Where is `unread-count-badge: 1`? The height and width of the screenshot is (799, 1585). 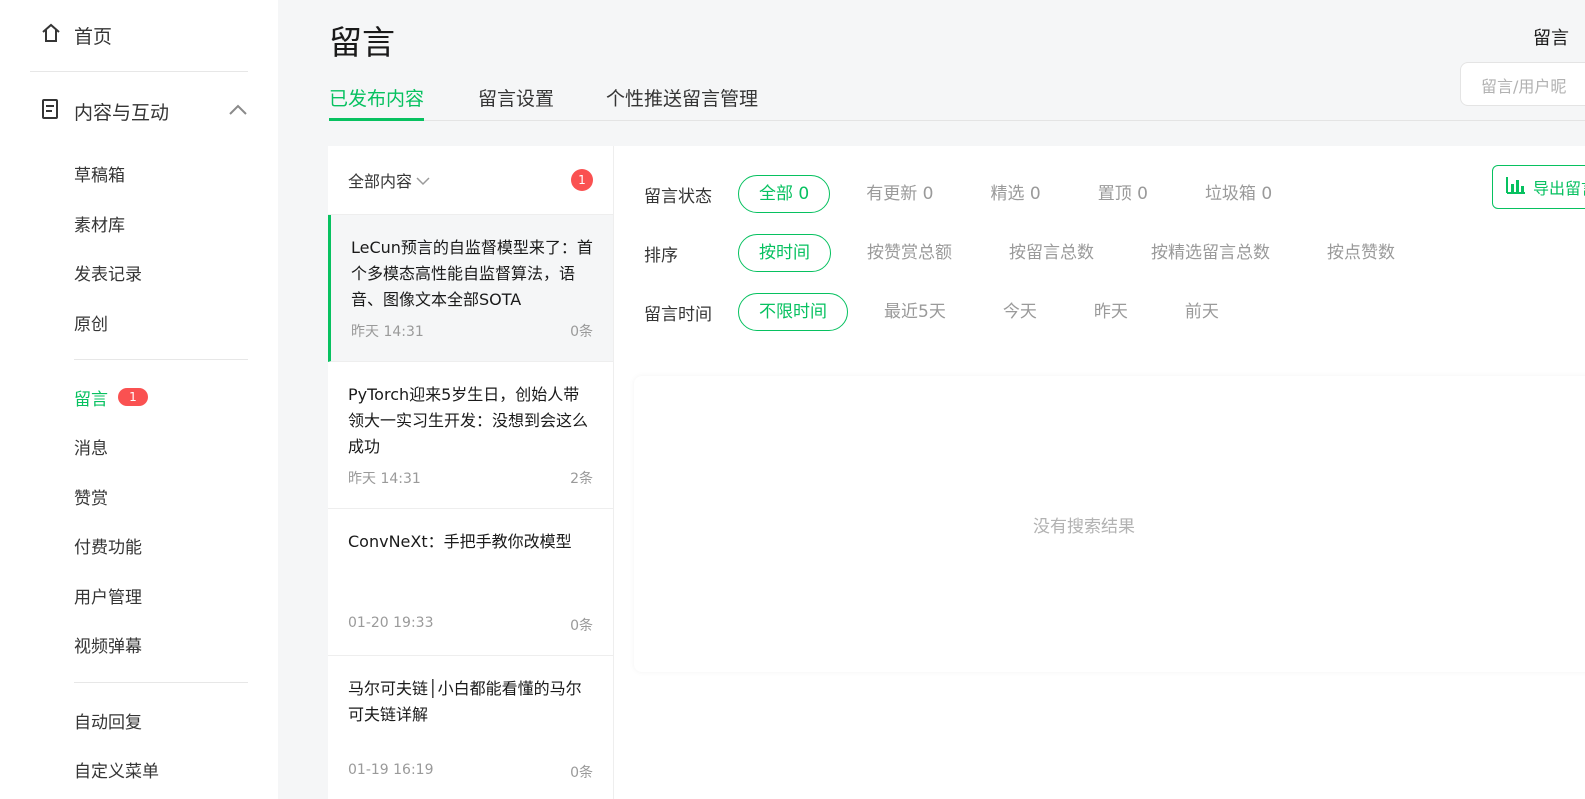 unread-count-badge: 1 is located at coordinates (582, 180).